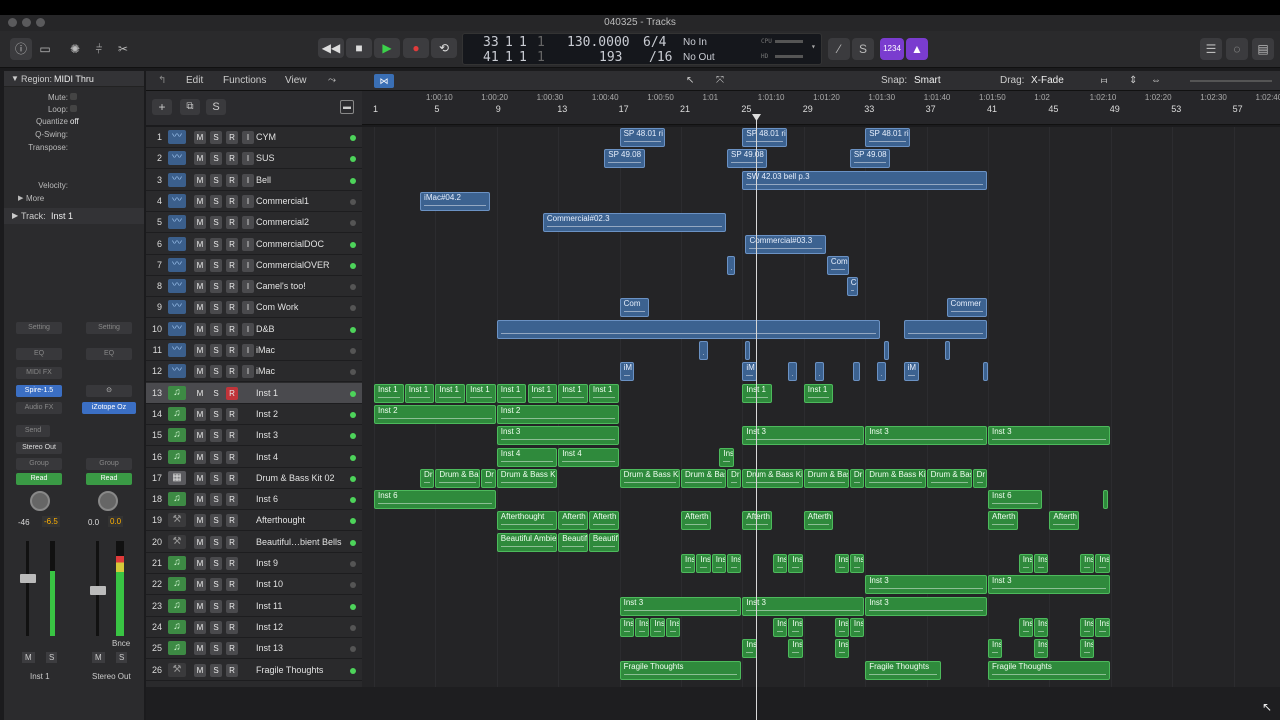 The width and height of the screenshot is (1280, 720). Describe the element at coordinates (254, 414) in the screenshot. I see `track-header: 14 ♫ M S R Inst 2` at that location.